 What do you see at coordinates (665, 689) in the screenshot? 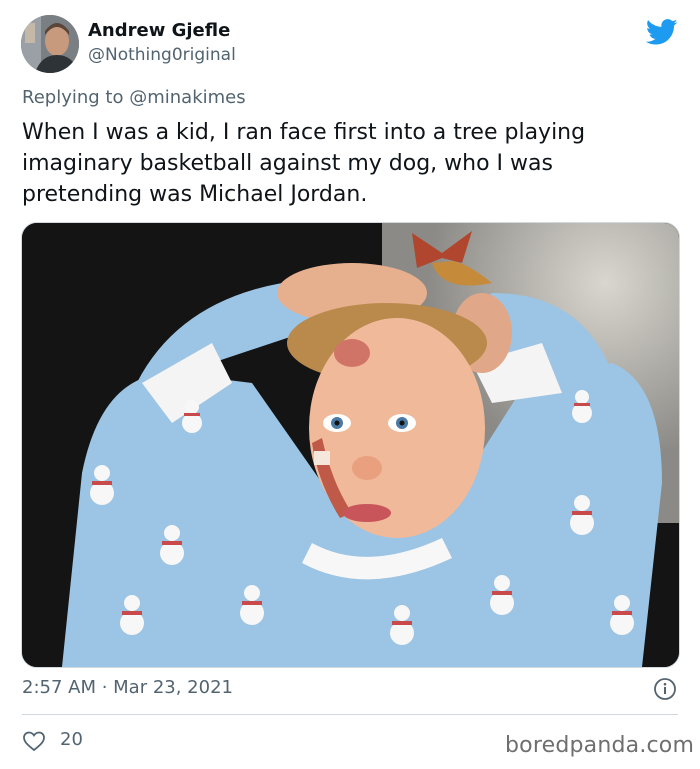
I see `info-icon` at bounding box center [665, 689].